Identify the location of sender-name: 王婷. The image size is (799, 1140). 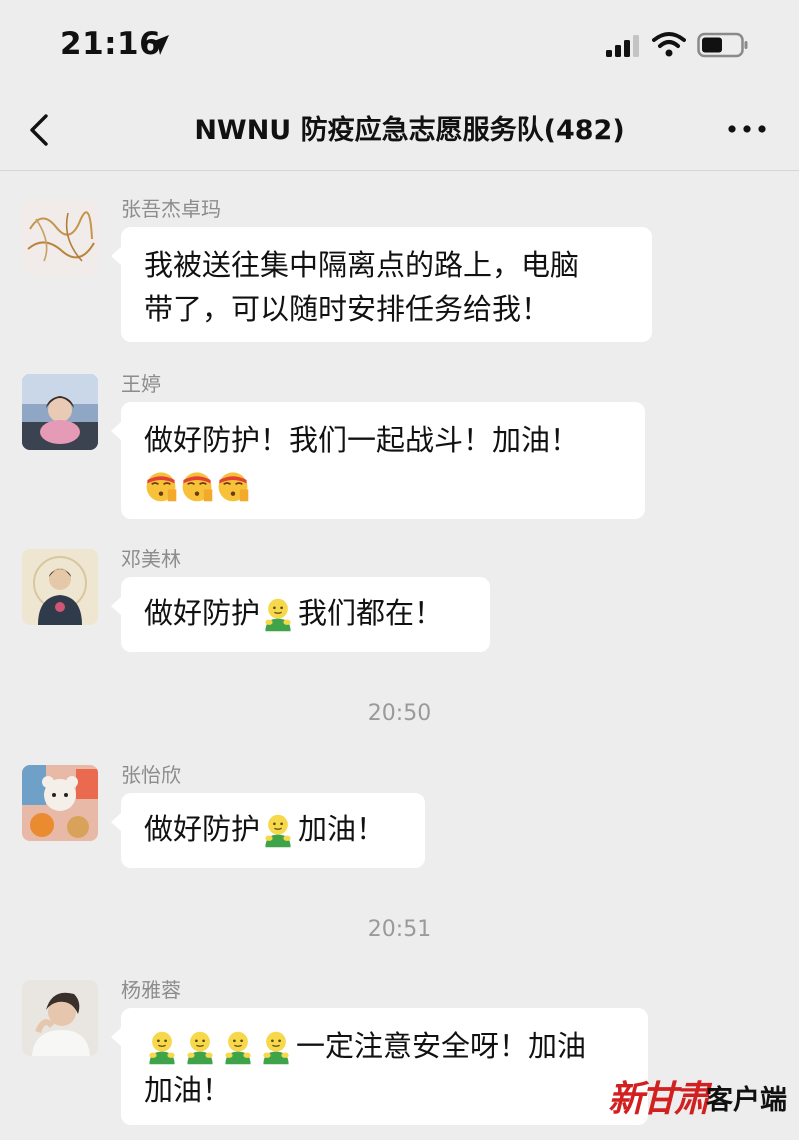
(141, 384).